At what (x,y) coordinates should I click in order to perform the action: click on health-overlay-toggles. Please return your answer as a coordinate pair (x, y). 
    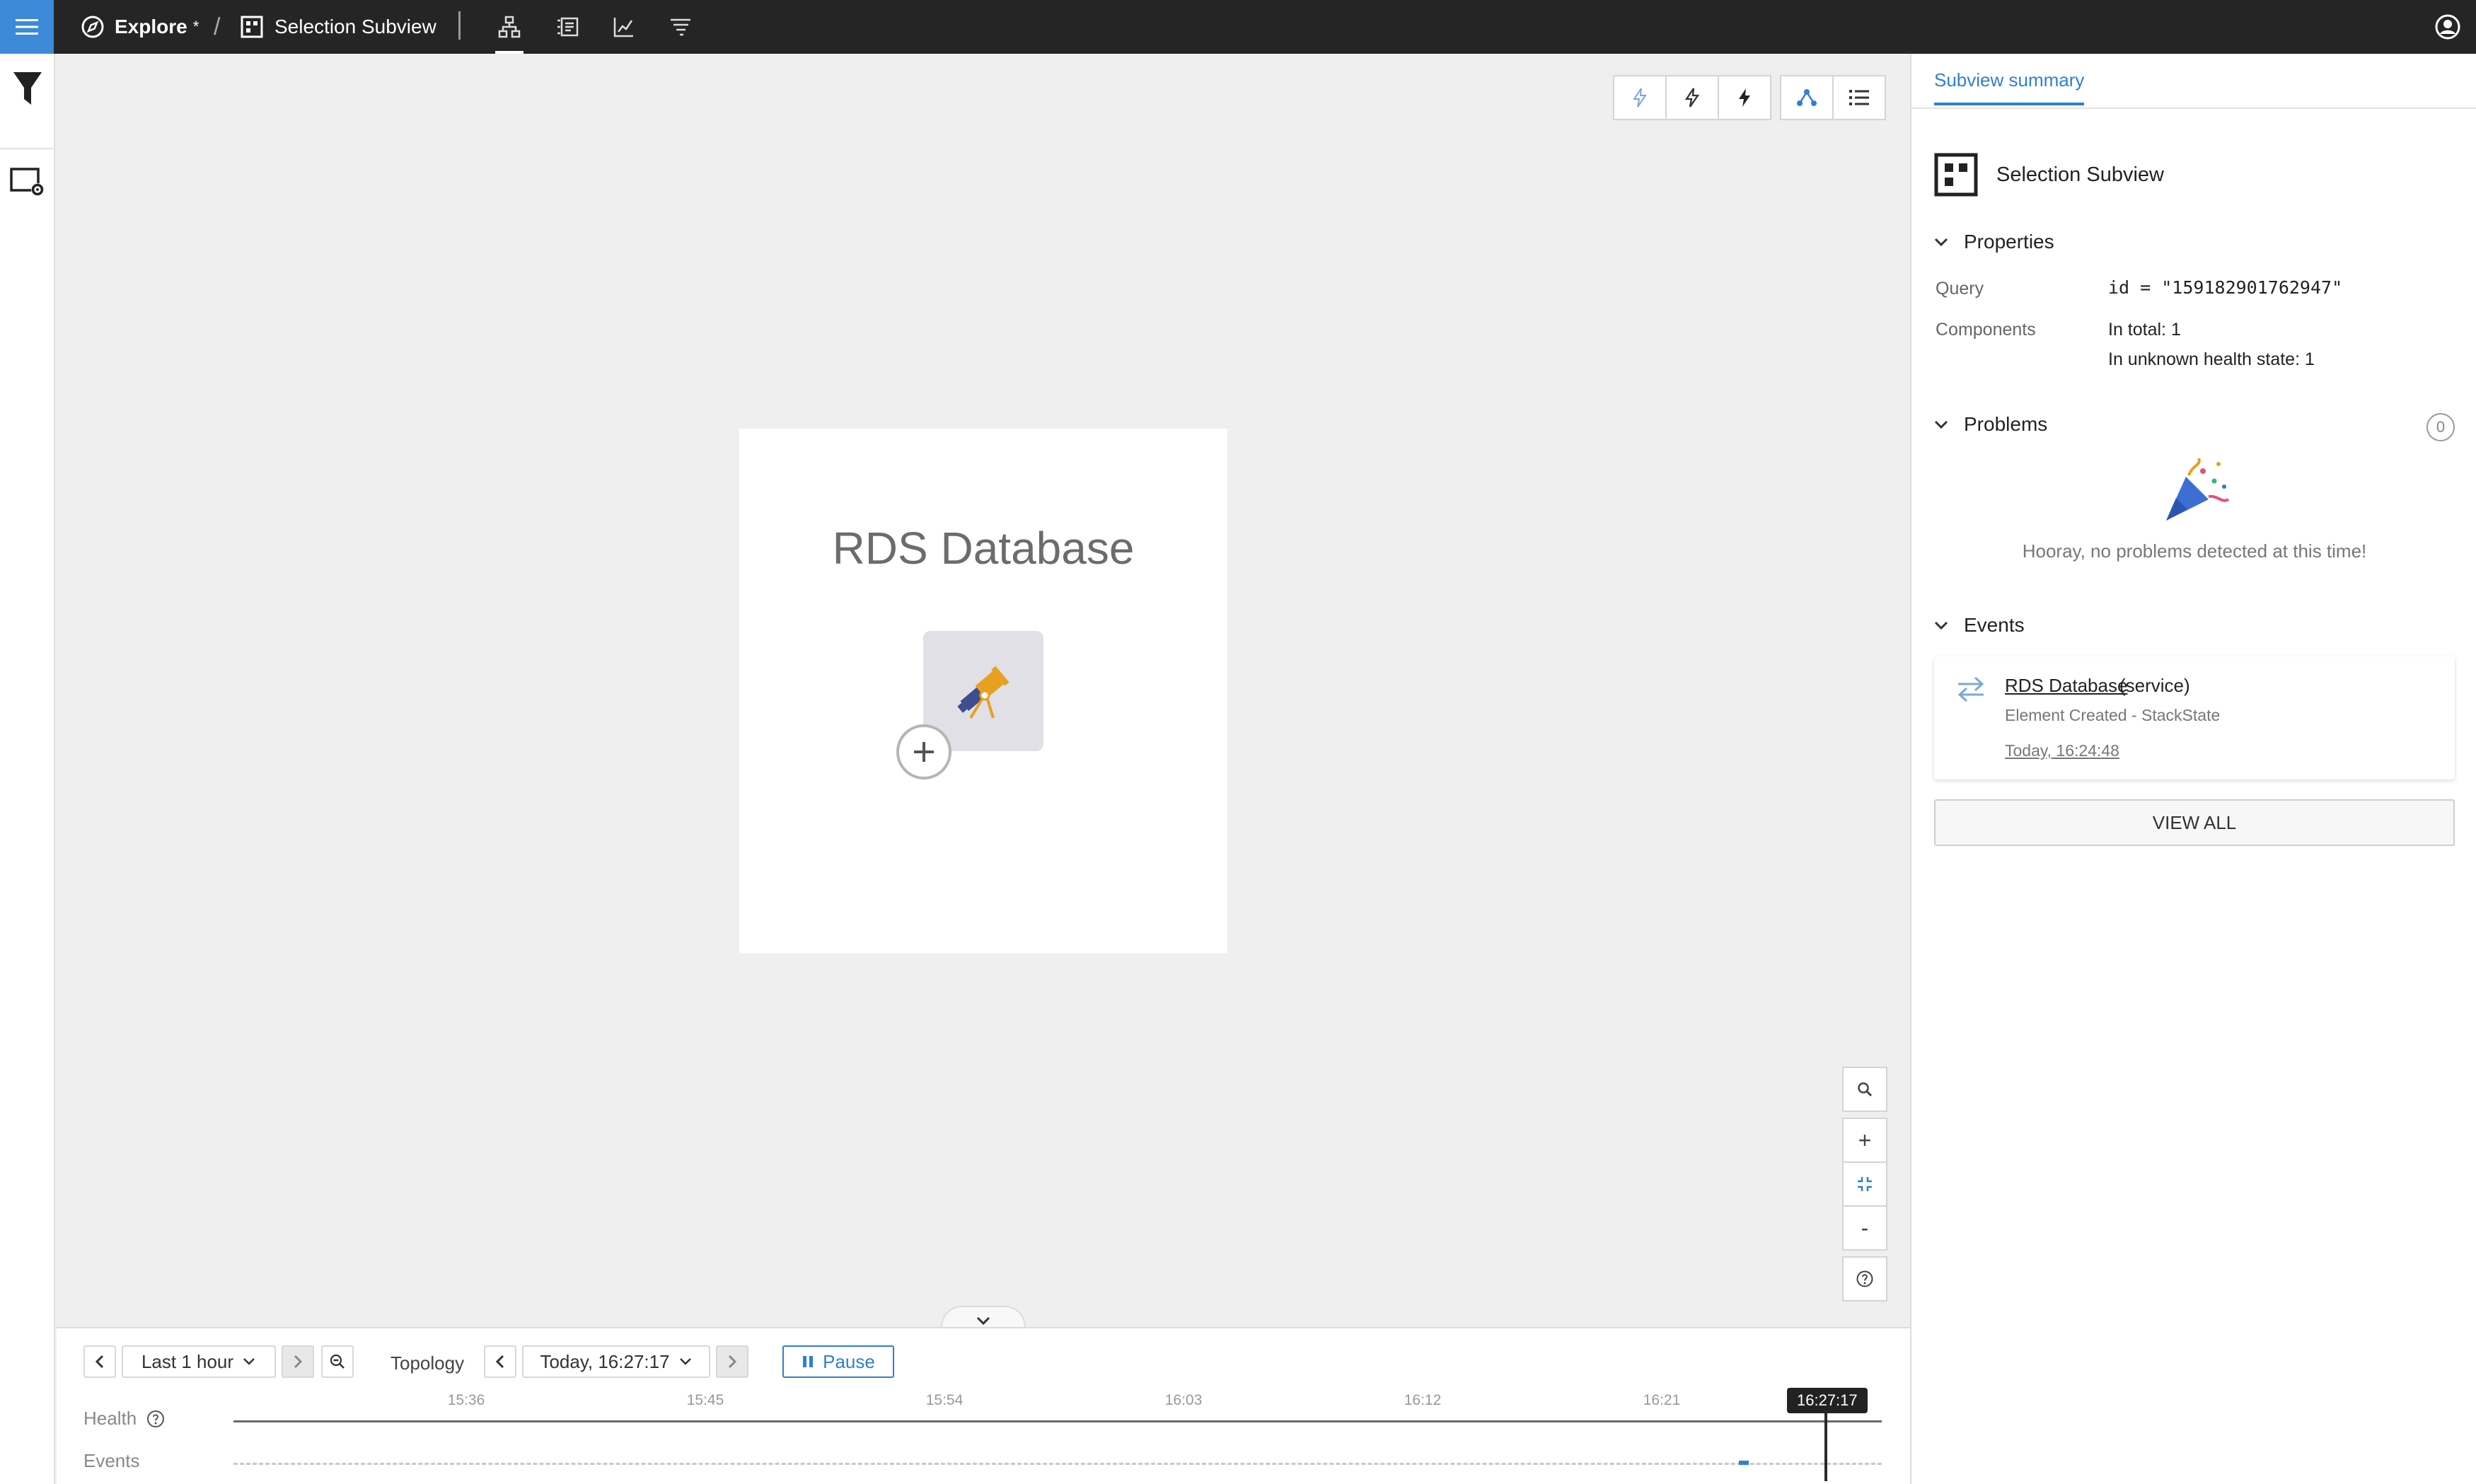
    Looking at the image, I should click on (1692, 98).